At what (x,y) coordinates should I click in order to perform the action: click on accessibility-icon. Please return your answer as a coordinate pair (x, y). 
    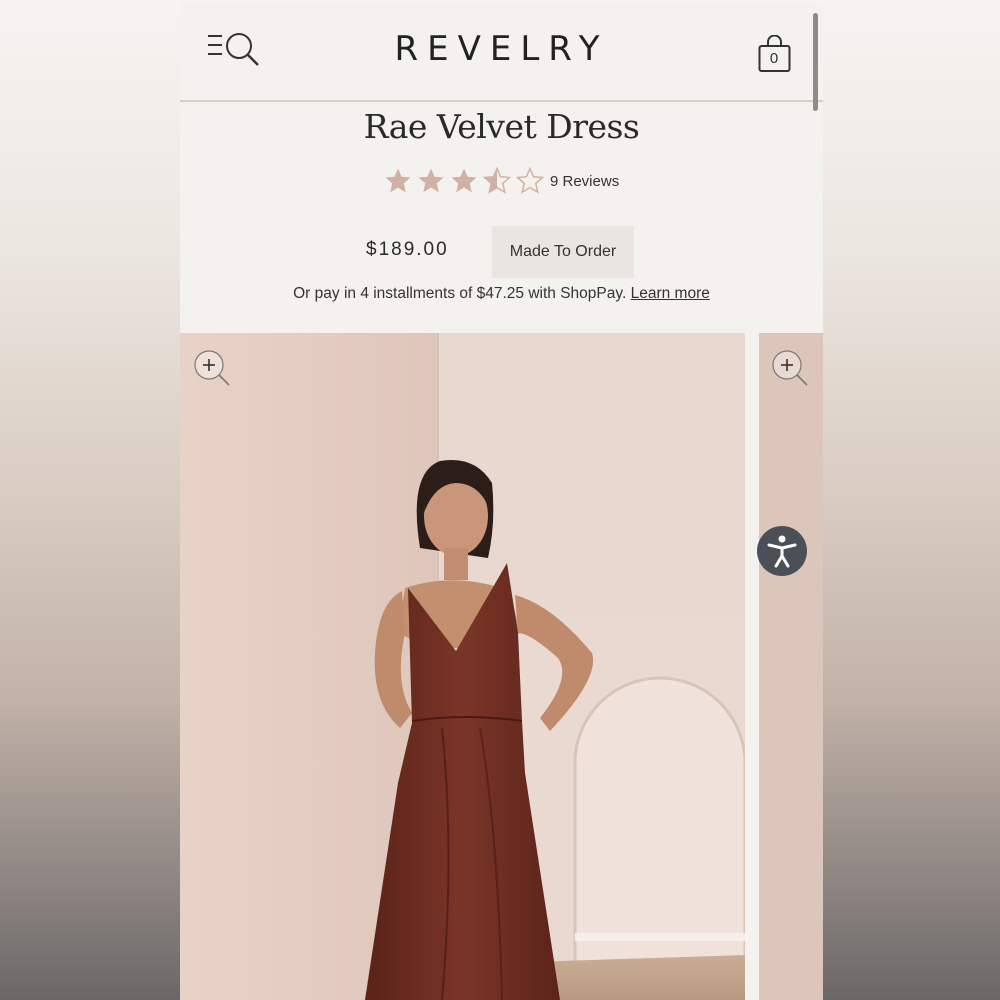
    Looking at the image, I should click on (782, 551).